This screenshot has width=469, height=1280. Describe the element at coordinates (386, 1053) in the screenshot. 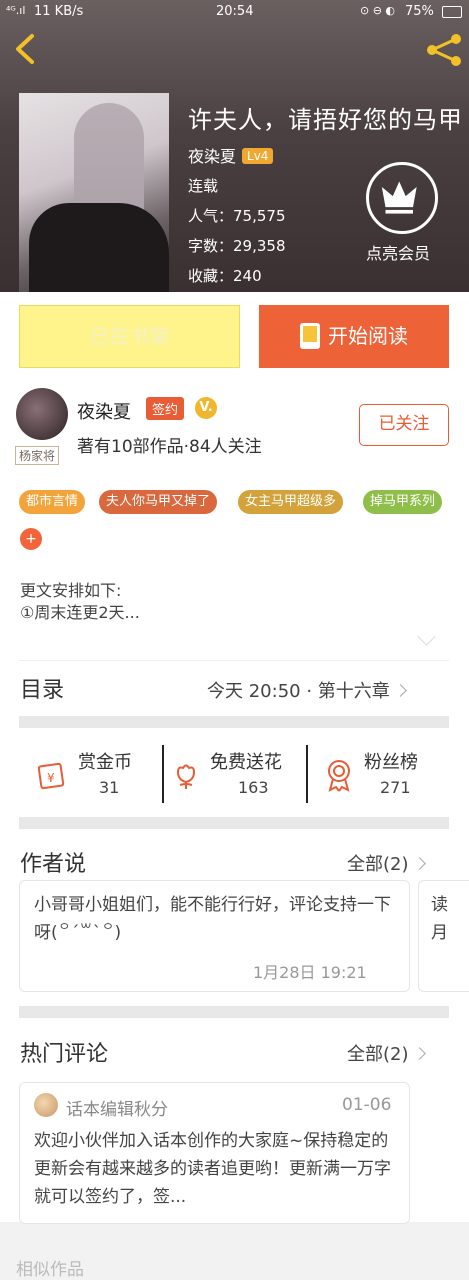

I see `hot-comments-all-link: 全部(2)` at that location.